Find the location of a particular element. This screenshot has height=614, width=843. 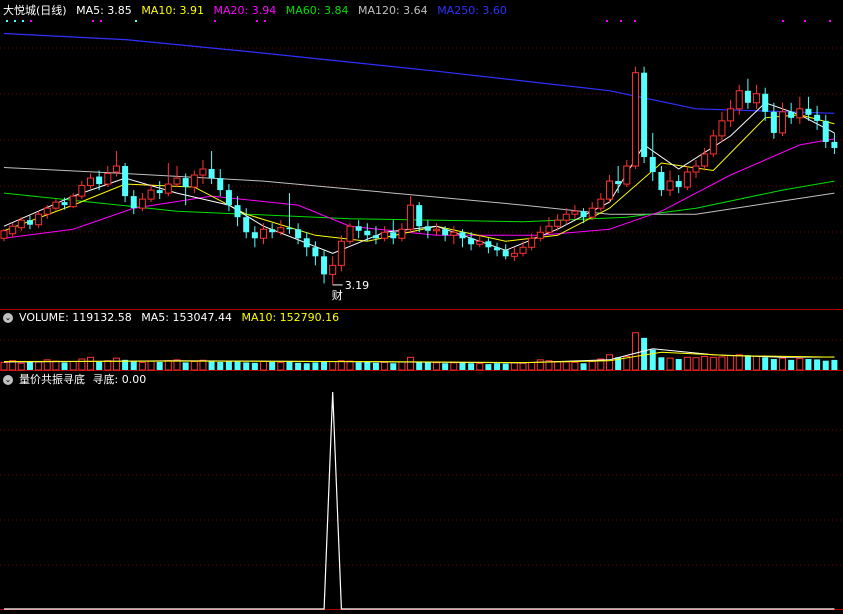

indicator-name: 量价共振寻底 is located at coordinates (52, 379).